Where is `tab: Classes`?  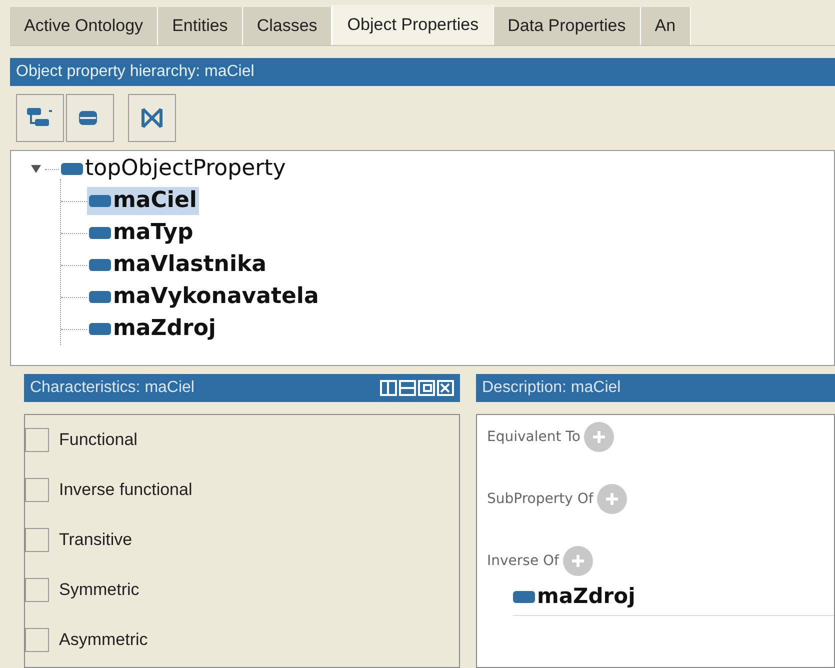 tab: Classes is located at coordinates (287, 26).